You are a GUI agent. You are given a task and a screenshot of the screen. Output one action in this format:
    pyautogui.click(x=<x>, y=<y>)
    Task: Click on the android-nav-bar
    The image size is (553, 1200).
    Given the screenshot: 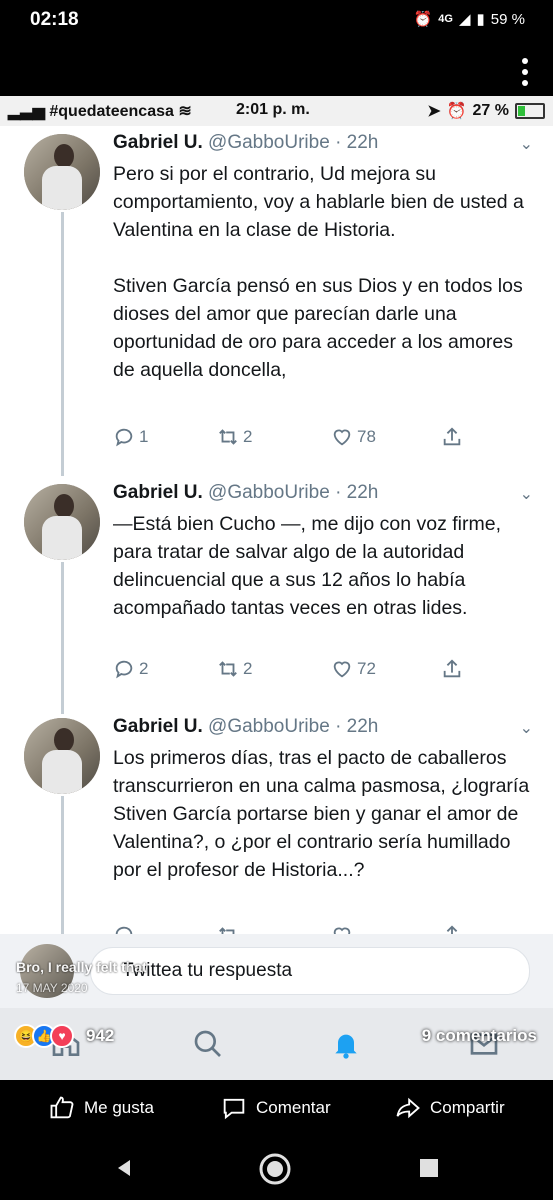 What is the action you would take?
    pyautogui.click(x=276, y=1168)
    